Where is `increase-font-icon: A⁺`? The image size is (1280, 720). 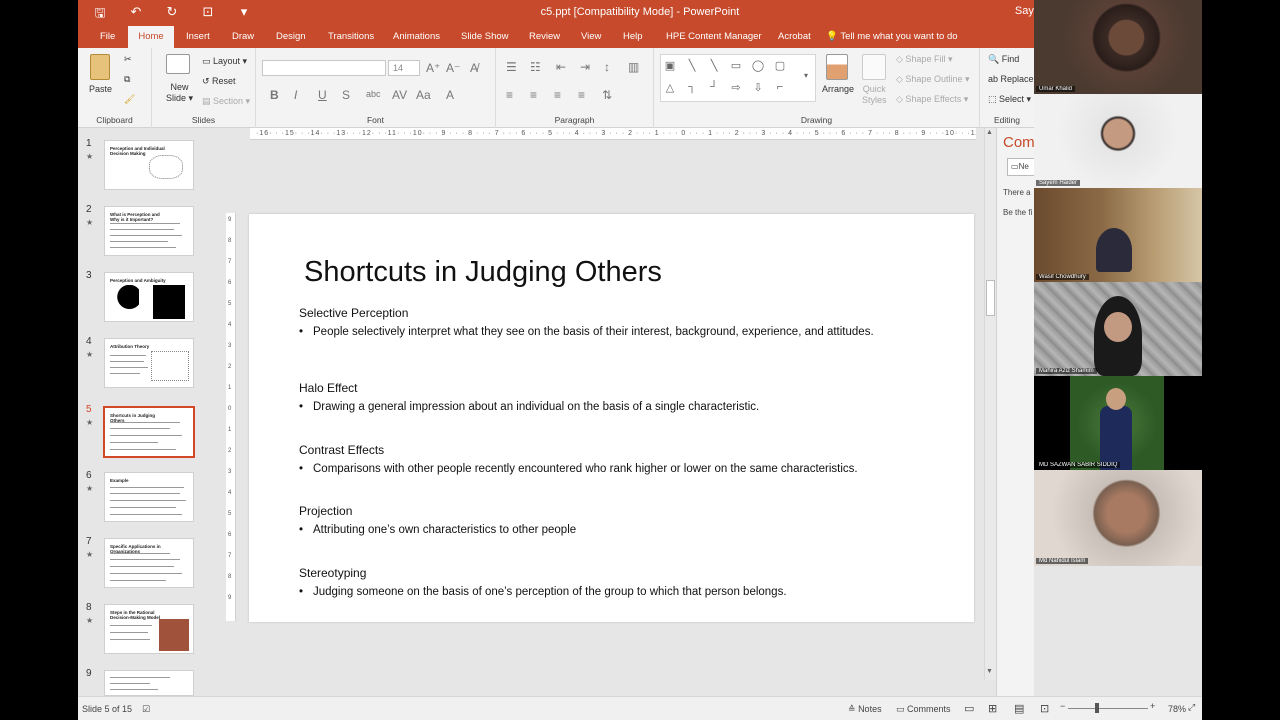 increase-font-icon: A⁺ is located at coordinates (433, 68).